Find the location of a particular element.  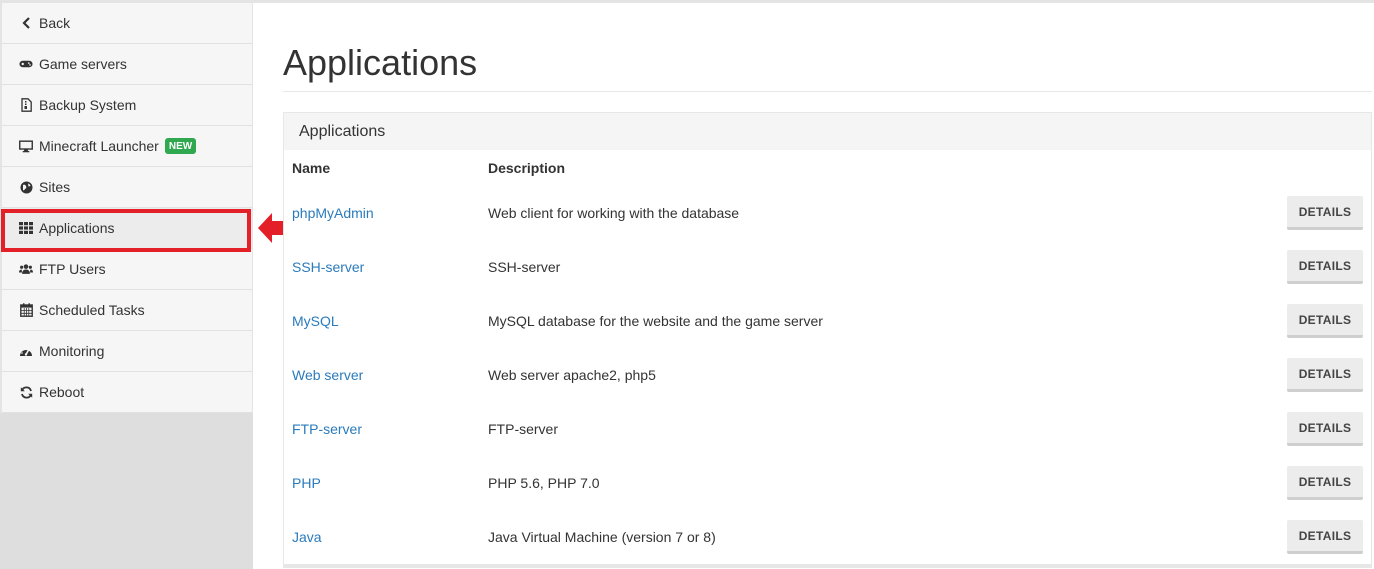

file-archive-icon is located at coordinates (26, 105).